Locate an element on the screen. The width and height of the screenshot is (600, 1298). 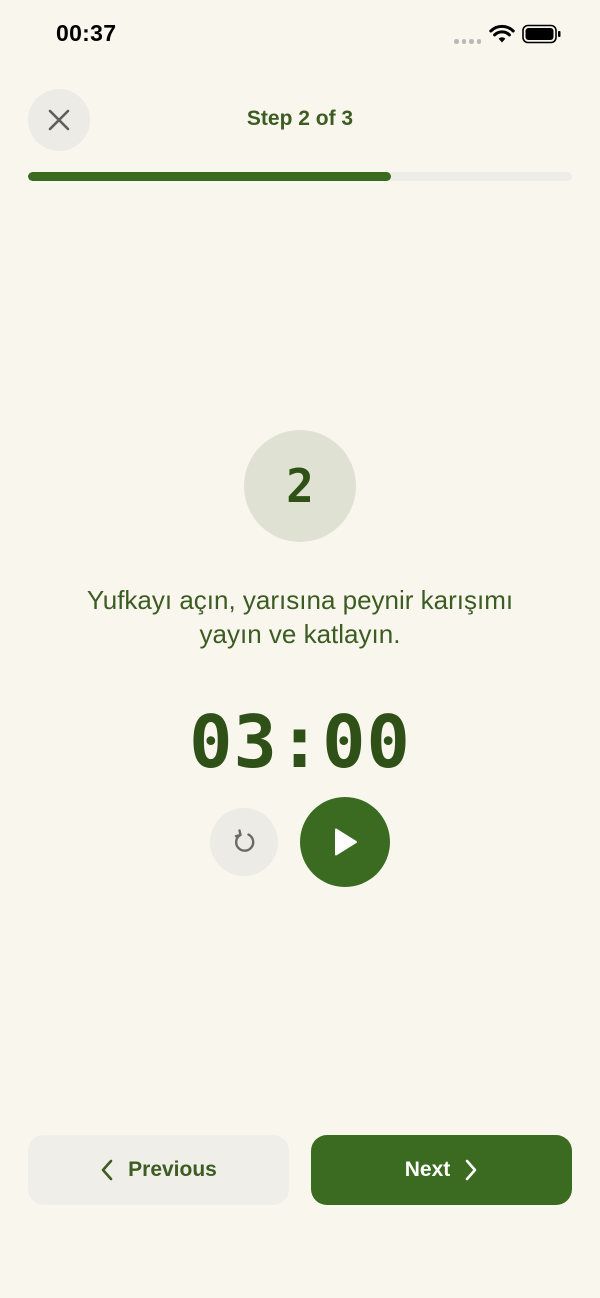
previous-button-label: Previous is located at coordinates (172, 1169).